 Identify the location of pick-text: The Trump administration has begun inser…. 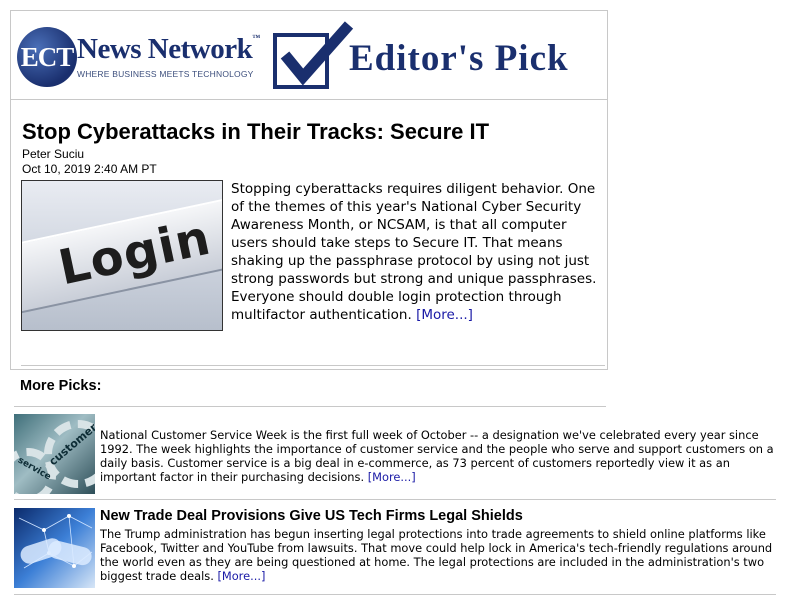
(436, 555).